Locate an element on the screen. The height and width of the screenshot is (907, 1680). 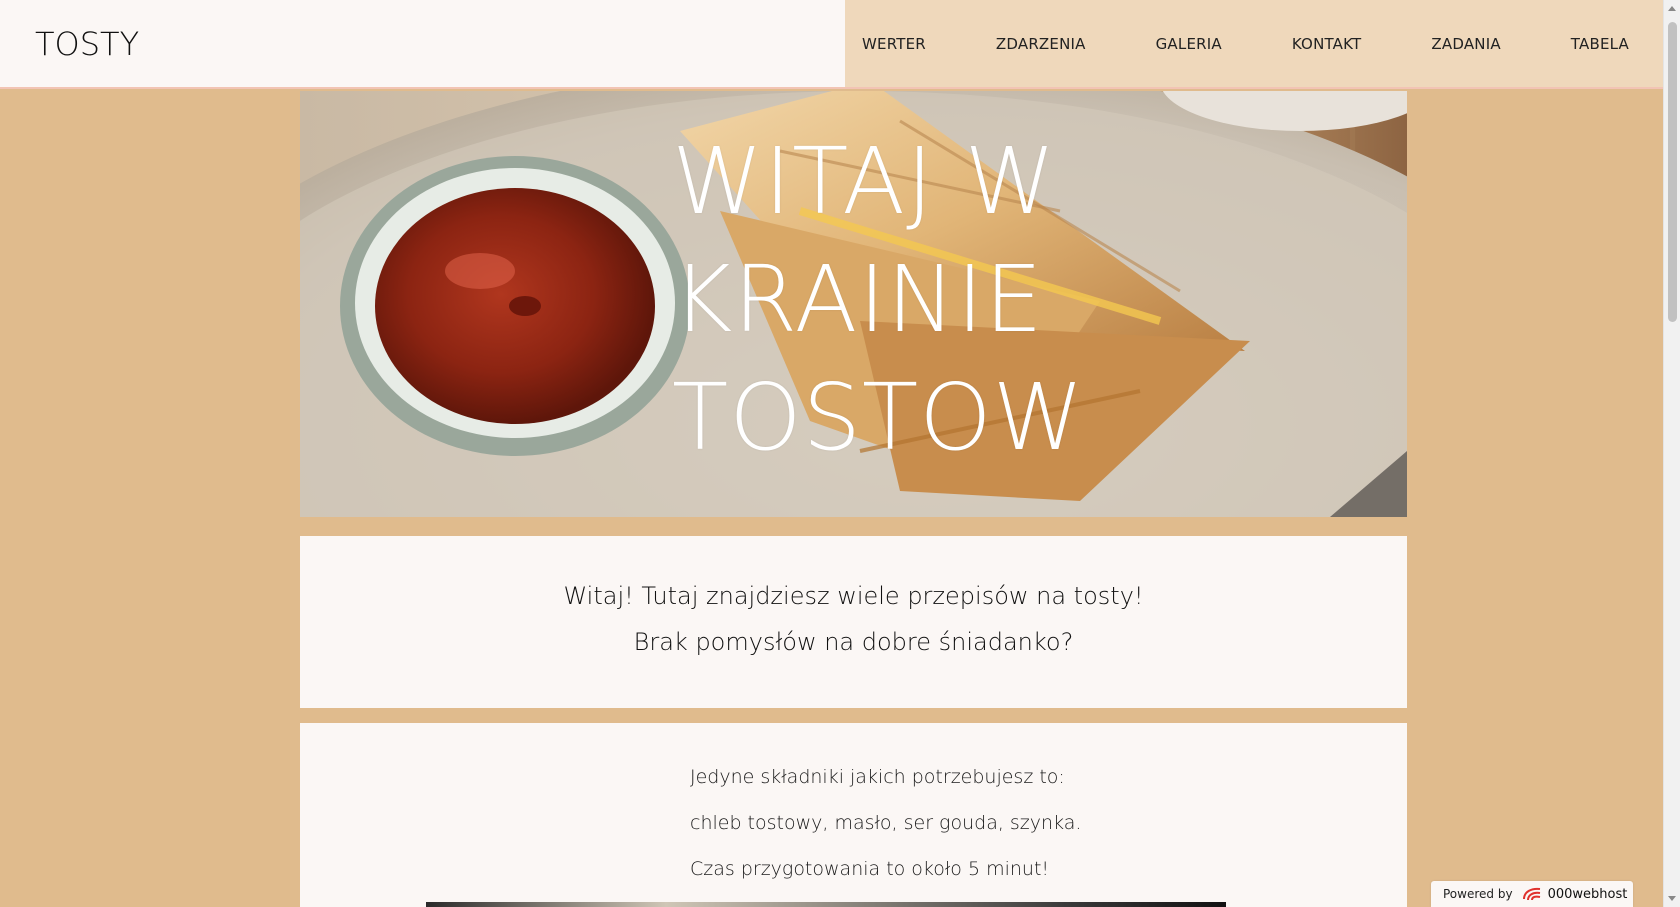
nav-link-werter: WERTER is located at coordinates (894, 44).